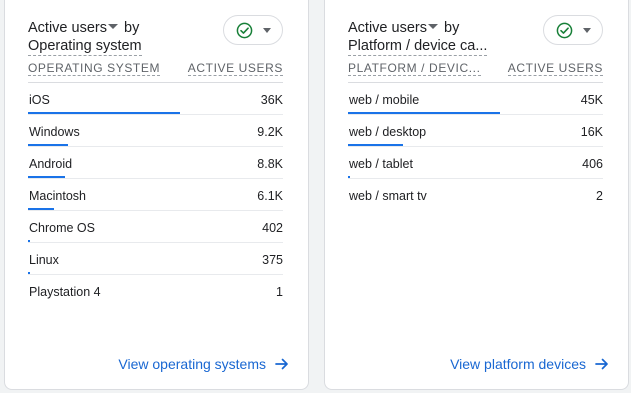 The width and height of the screenshot is (631, 393). I want to click on table-row: Android 8.8K, so click(155, 163).